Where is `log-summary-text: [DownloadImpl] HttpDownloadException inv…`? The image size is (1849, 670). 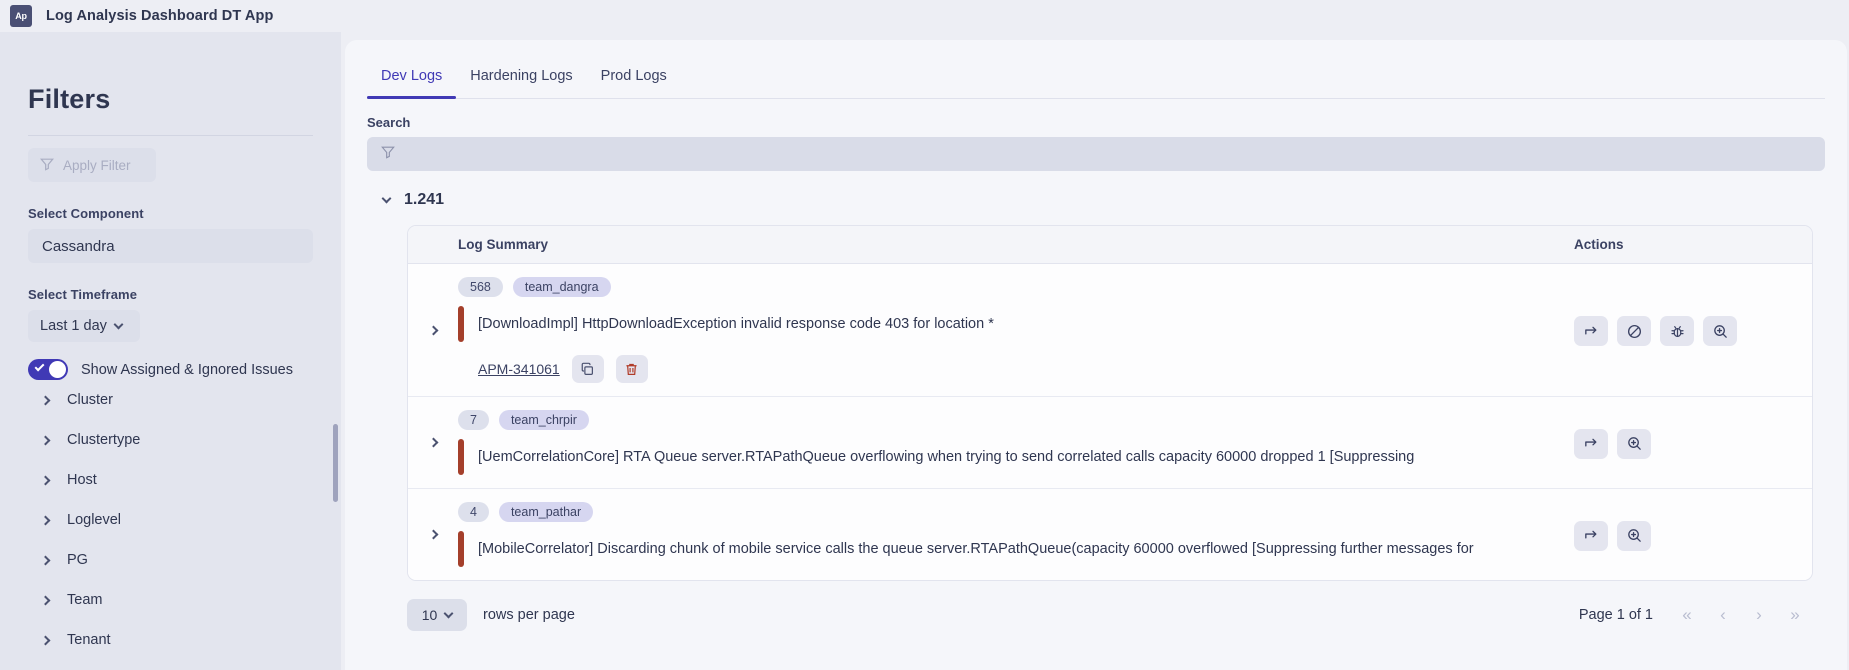
log-summary-text: [DownloadImpl] HttpDownloadException inv… is located at coordinates (736, 324).